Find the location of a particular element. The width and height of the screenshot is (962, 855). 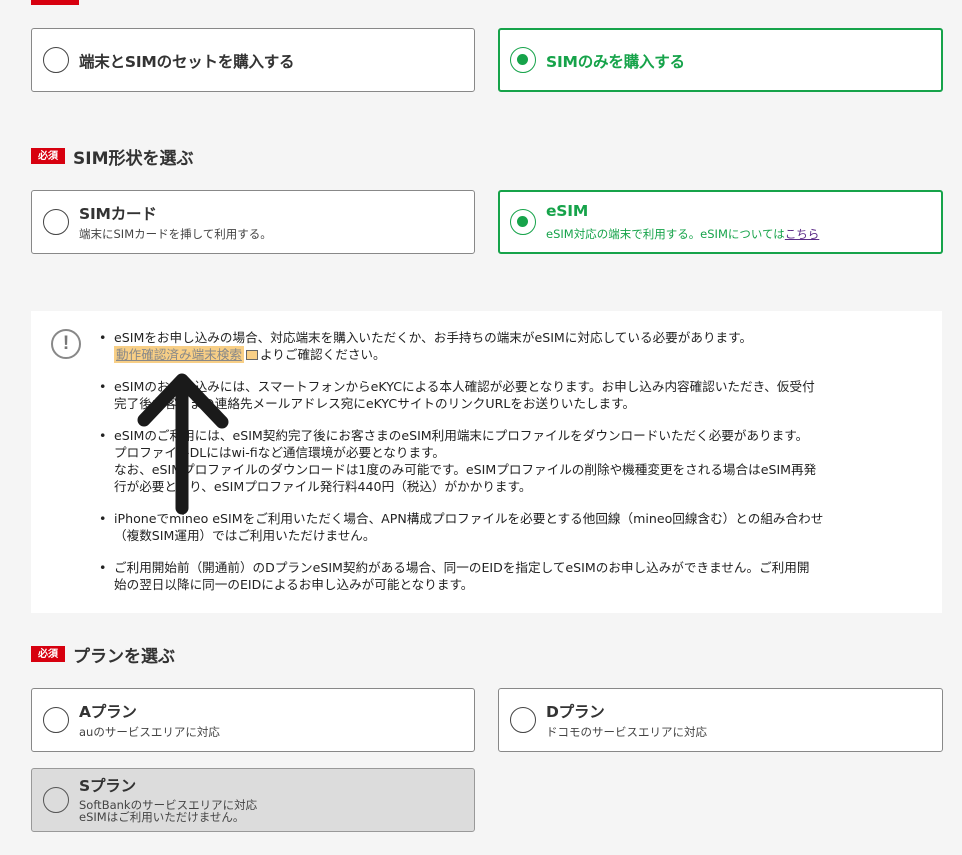

esim-info-link: こちら is located at coordinates (802, 234).